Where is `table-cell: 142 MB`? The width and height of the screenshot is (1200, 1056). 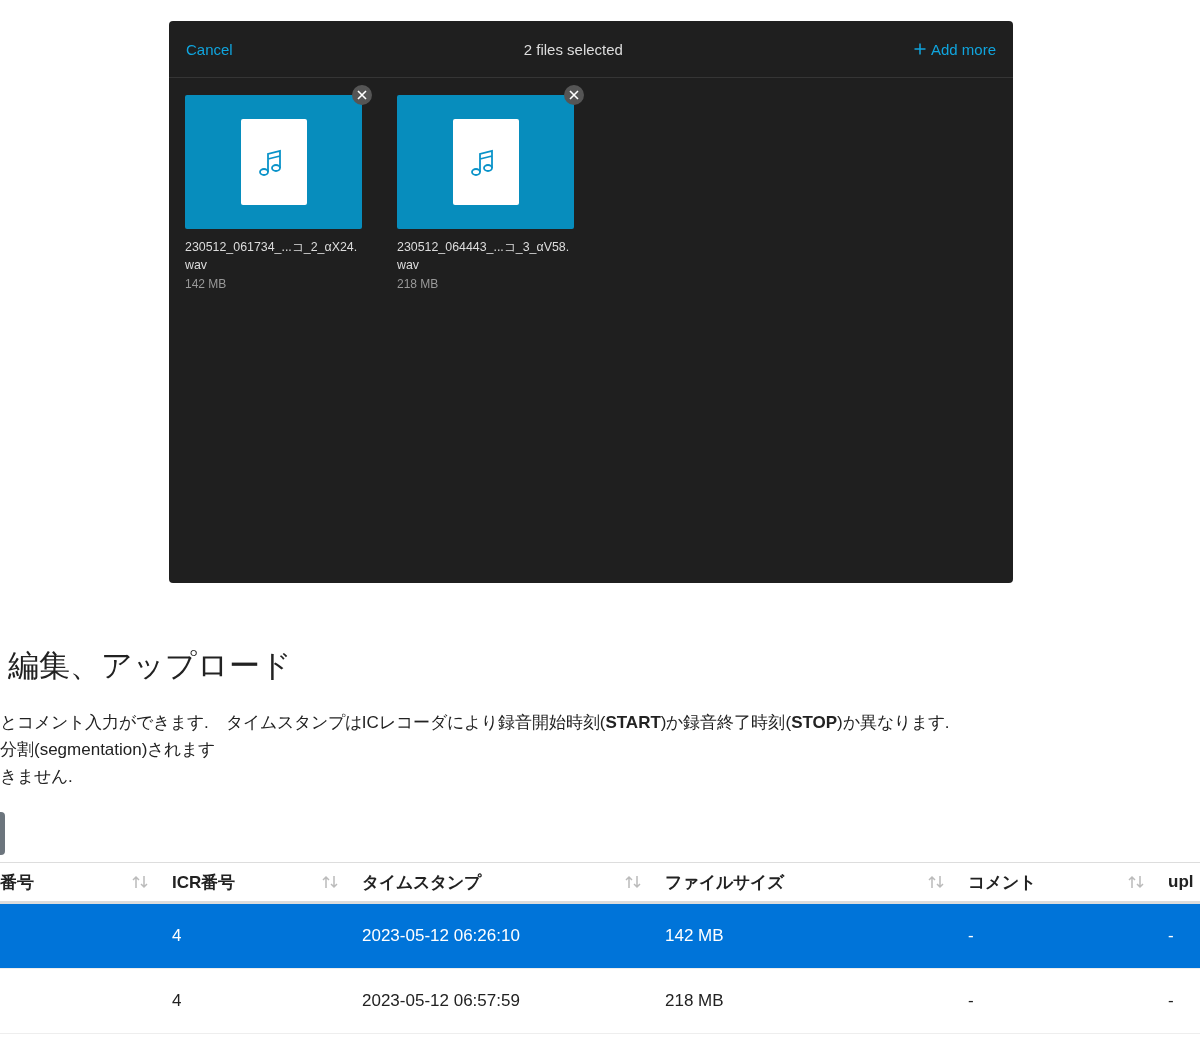
table-cell: 142 MB is located at coordinates (694, 935).